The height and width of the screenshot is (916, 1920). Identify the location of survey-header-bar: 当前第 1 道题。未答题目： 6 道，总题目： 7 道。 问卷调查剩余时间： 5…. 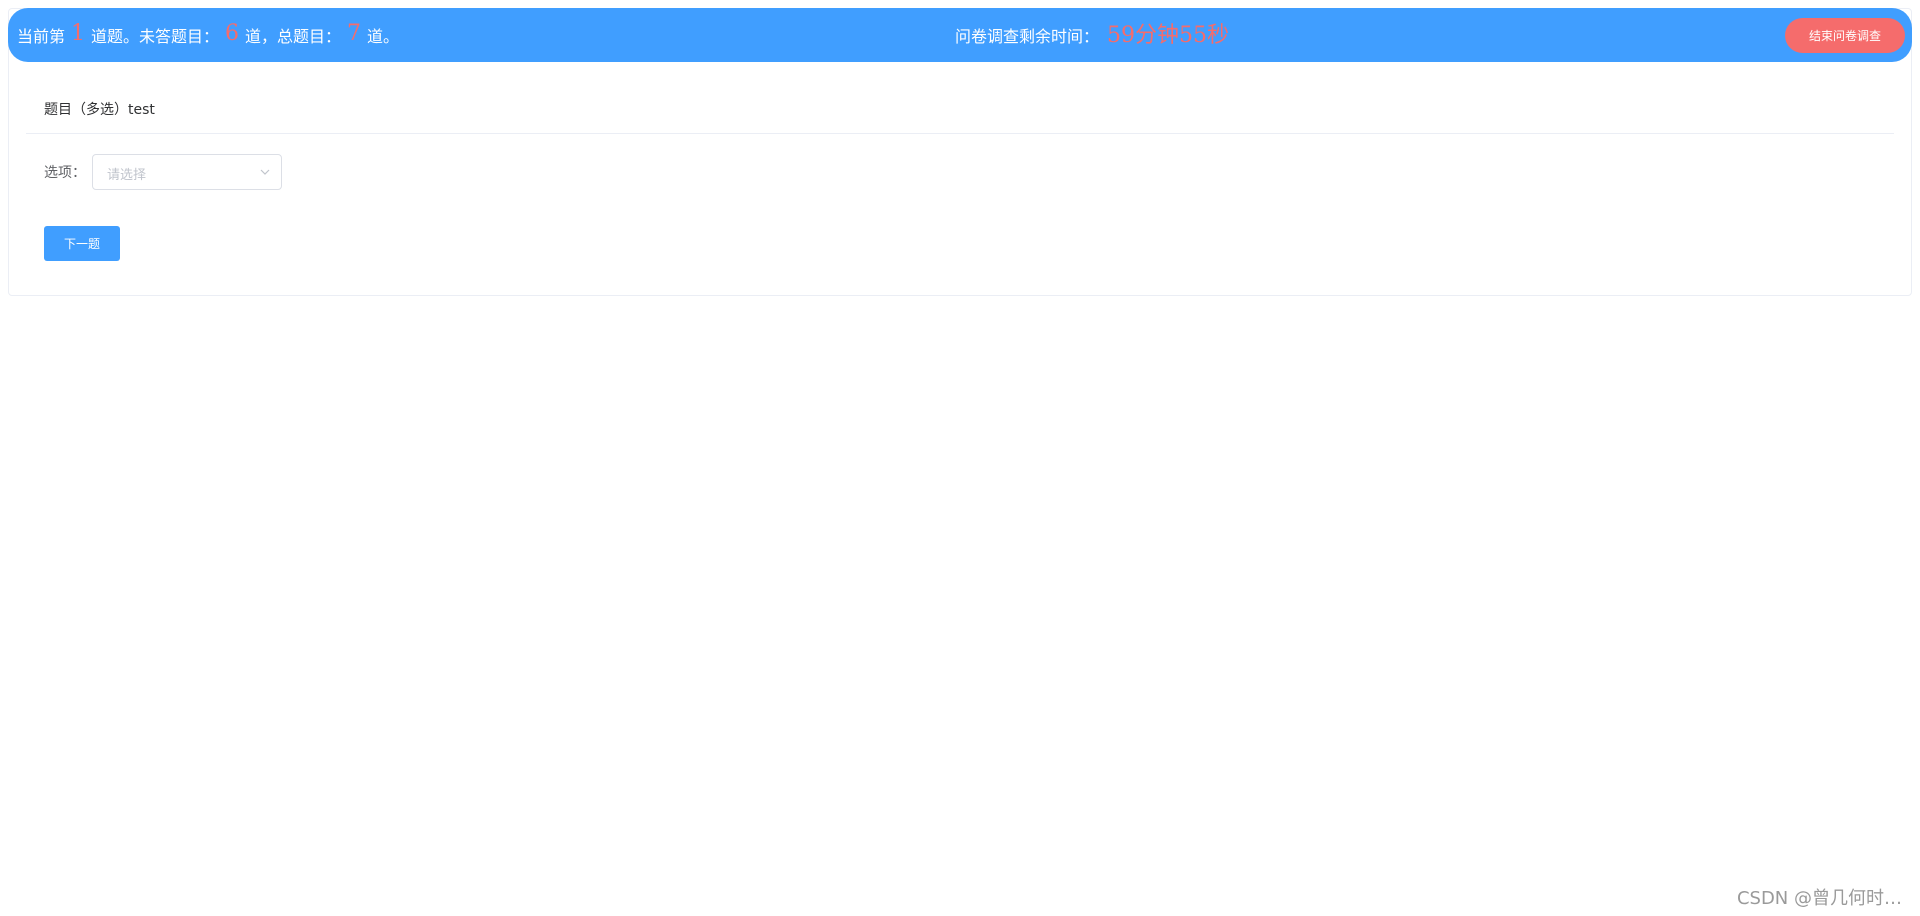
(960, 35).